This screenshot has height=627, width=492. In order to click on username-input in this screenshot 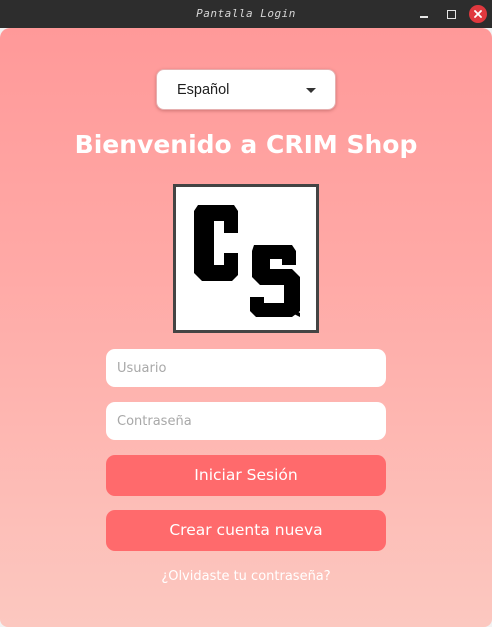, I will do `click(246, 368)`.